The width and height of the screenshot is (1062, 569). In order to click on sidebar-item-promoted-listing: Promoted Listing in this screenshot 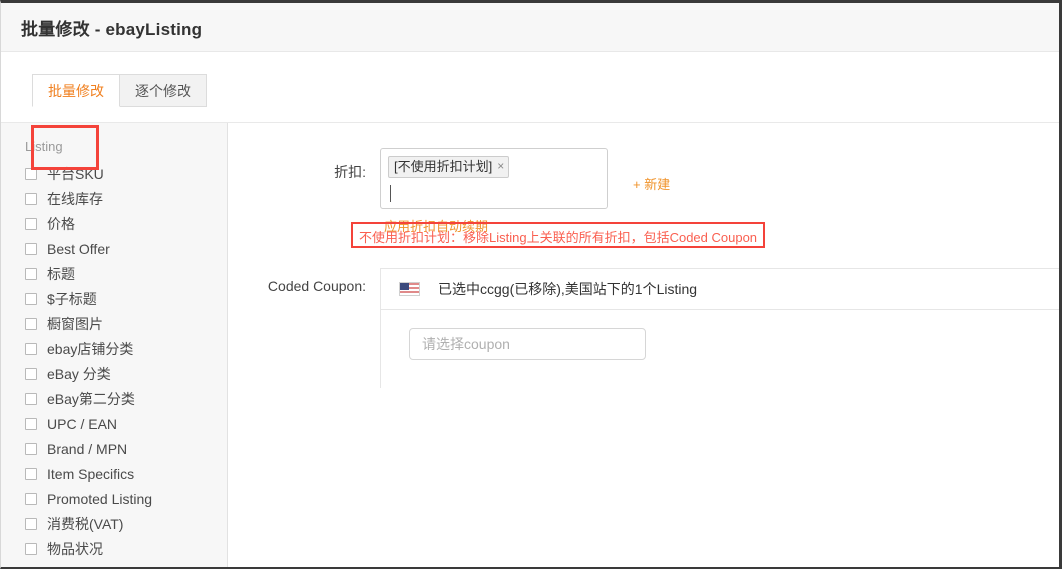, I will do `click(114, 498)`.